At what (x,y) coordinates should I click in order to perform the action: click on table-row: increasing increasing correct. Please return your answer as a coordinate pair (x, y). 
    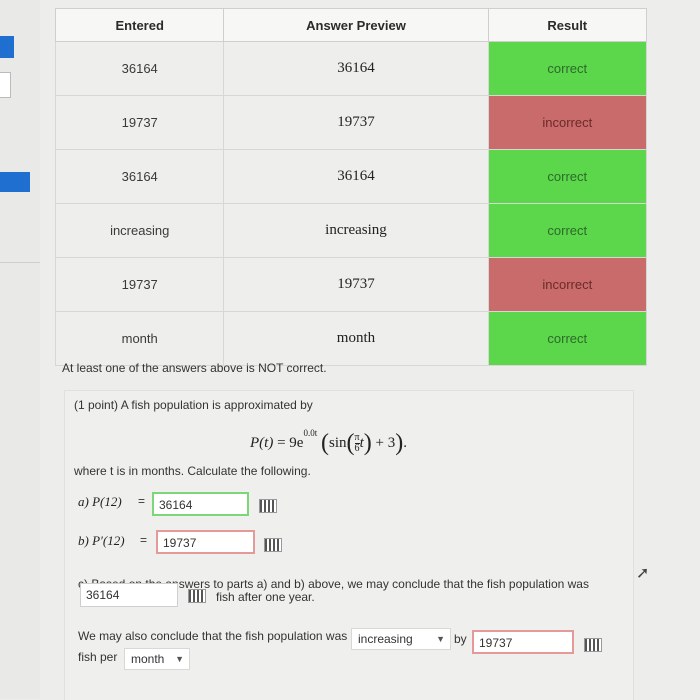
    Looking at the image, I should click on (351, 230).